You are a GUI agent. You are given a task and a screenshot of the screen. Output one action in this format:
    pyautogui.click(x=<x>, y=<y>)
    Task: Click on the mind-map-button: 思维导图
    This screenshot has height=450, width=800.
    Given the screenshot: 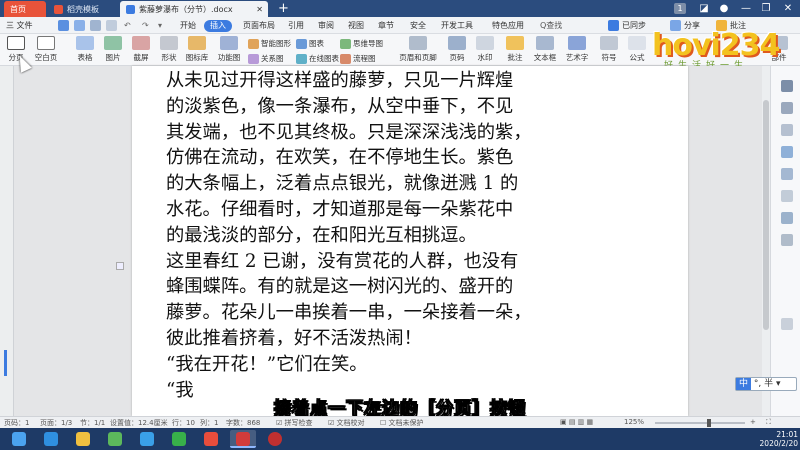 What is the action you would take?
    pyautogui.click(x=361, y=43)
    